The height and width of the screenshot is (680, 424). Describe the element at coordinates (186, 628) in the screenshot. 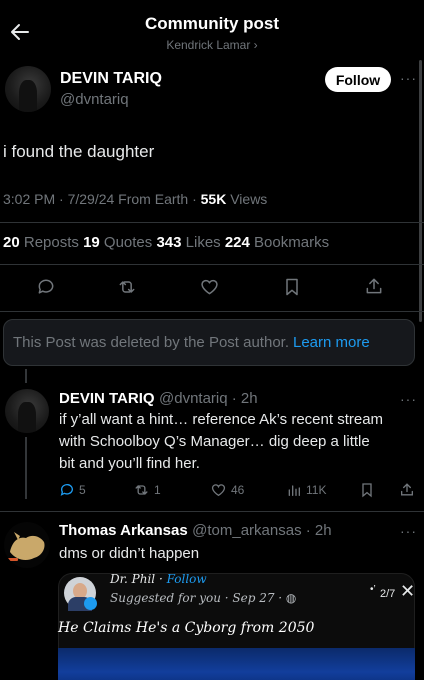

I see `embed-caption: He Claims He's a Cyborg from 2050` at that location.